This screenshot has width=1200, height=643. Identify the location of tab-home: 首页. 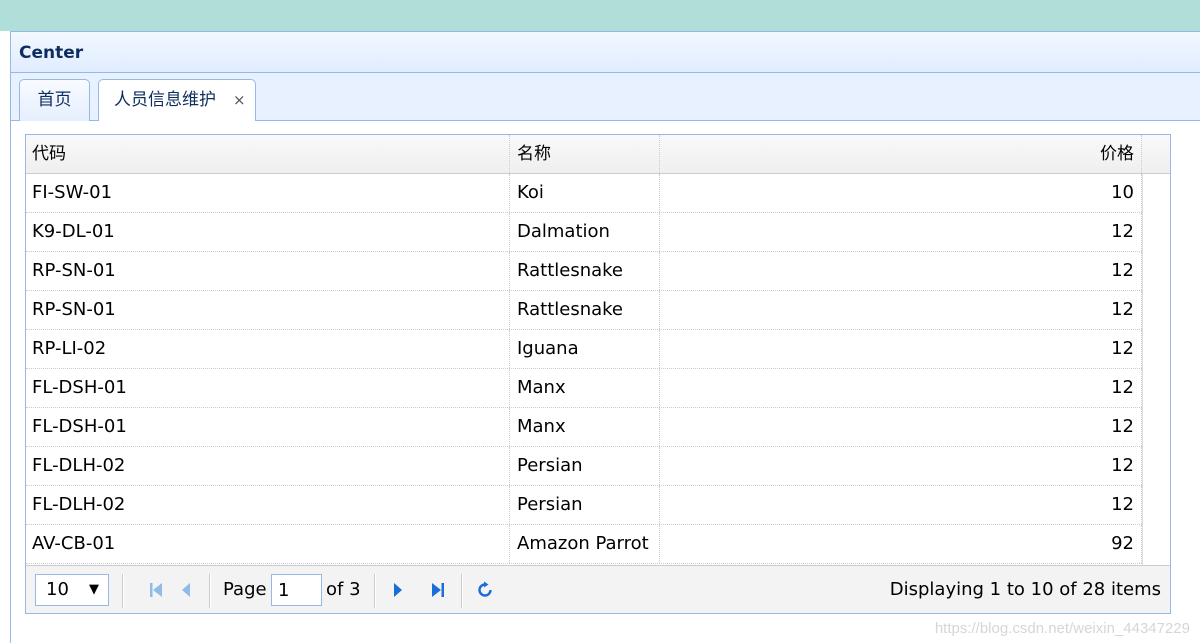
(54, 100).